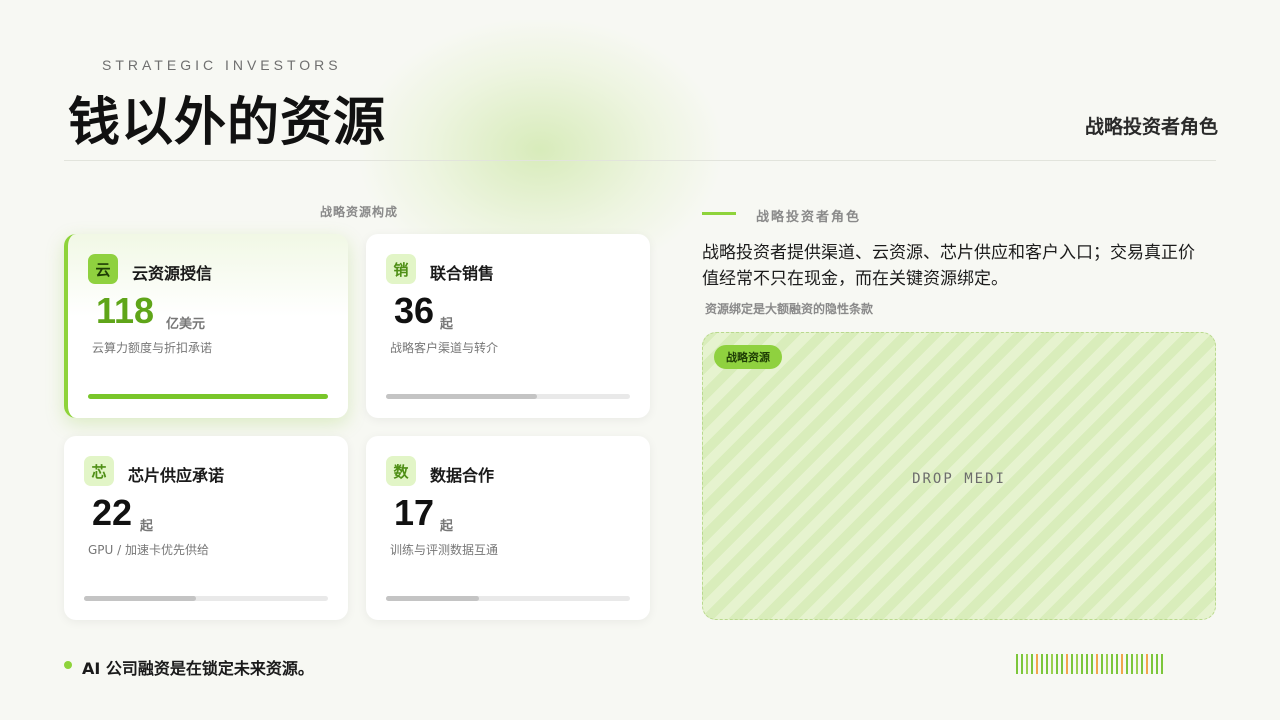 This screenshot has width=1280, height=720. I want to click on card-description: 训练与评测数据互通, so click(444, 550).